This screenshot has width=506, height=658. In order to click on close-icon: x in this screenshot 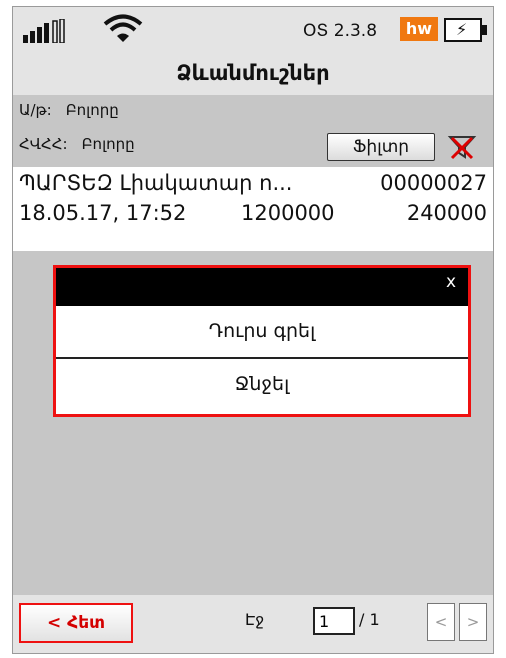, I will do `click(451, 282)`.